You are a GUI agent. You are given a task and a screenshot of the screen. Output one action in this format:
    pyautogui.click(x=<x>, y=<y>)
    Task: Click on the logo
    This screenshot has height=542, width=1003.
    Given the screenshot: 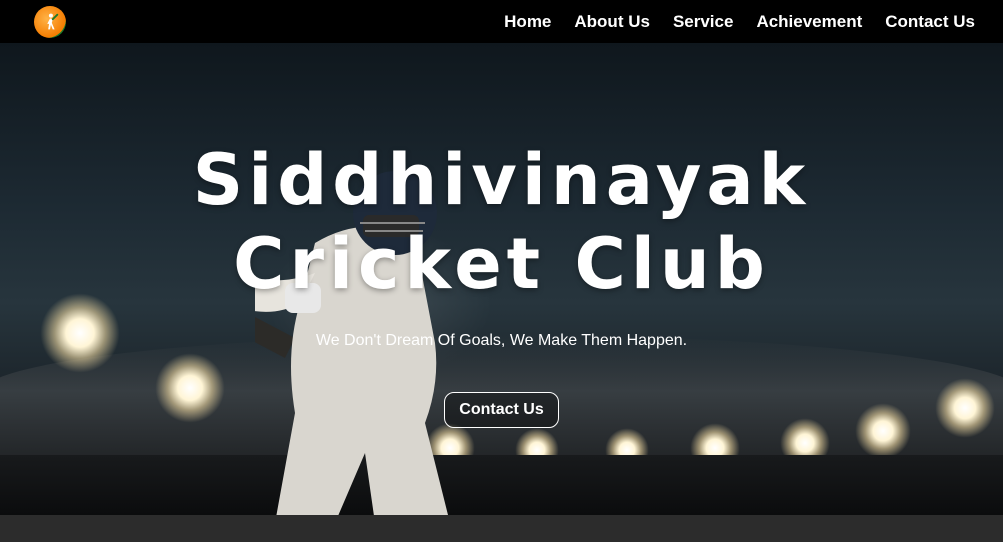 What is the action you would take?
    pyautogui.click(x=50, y=21)
    